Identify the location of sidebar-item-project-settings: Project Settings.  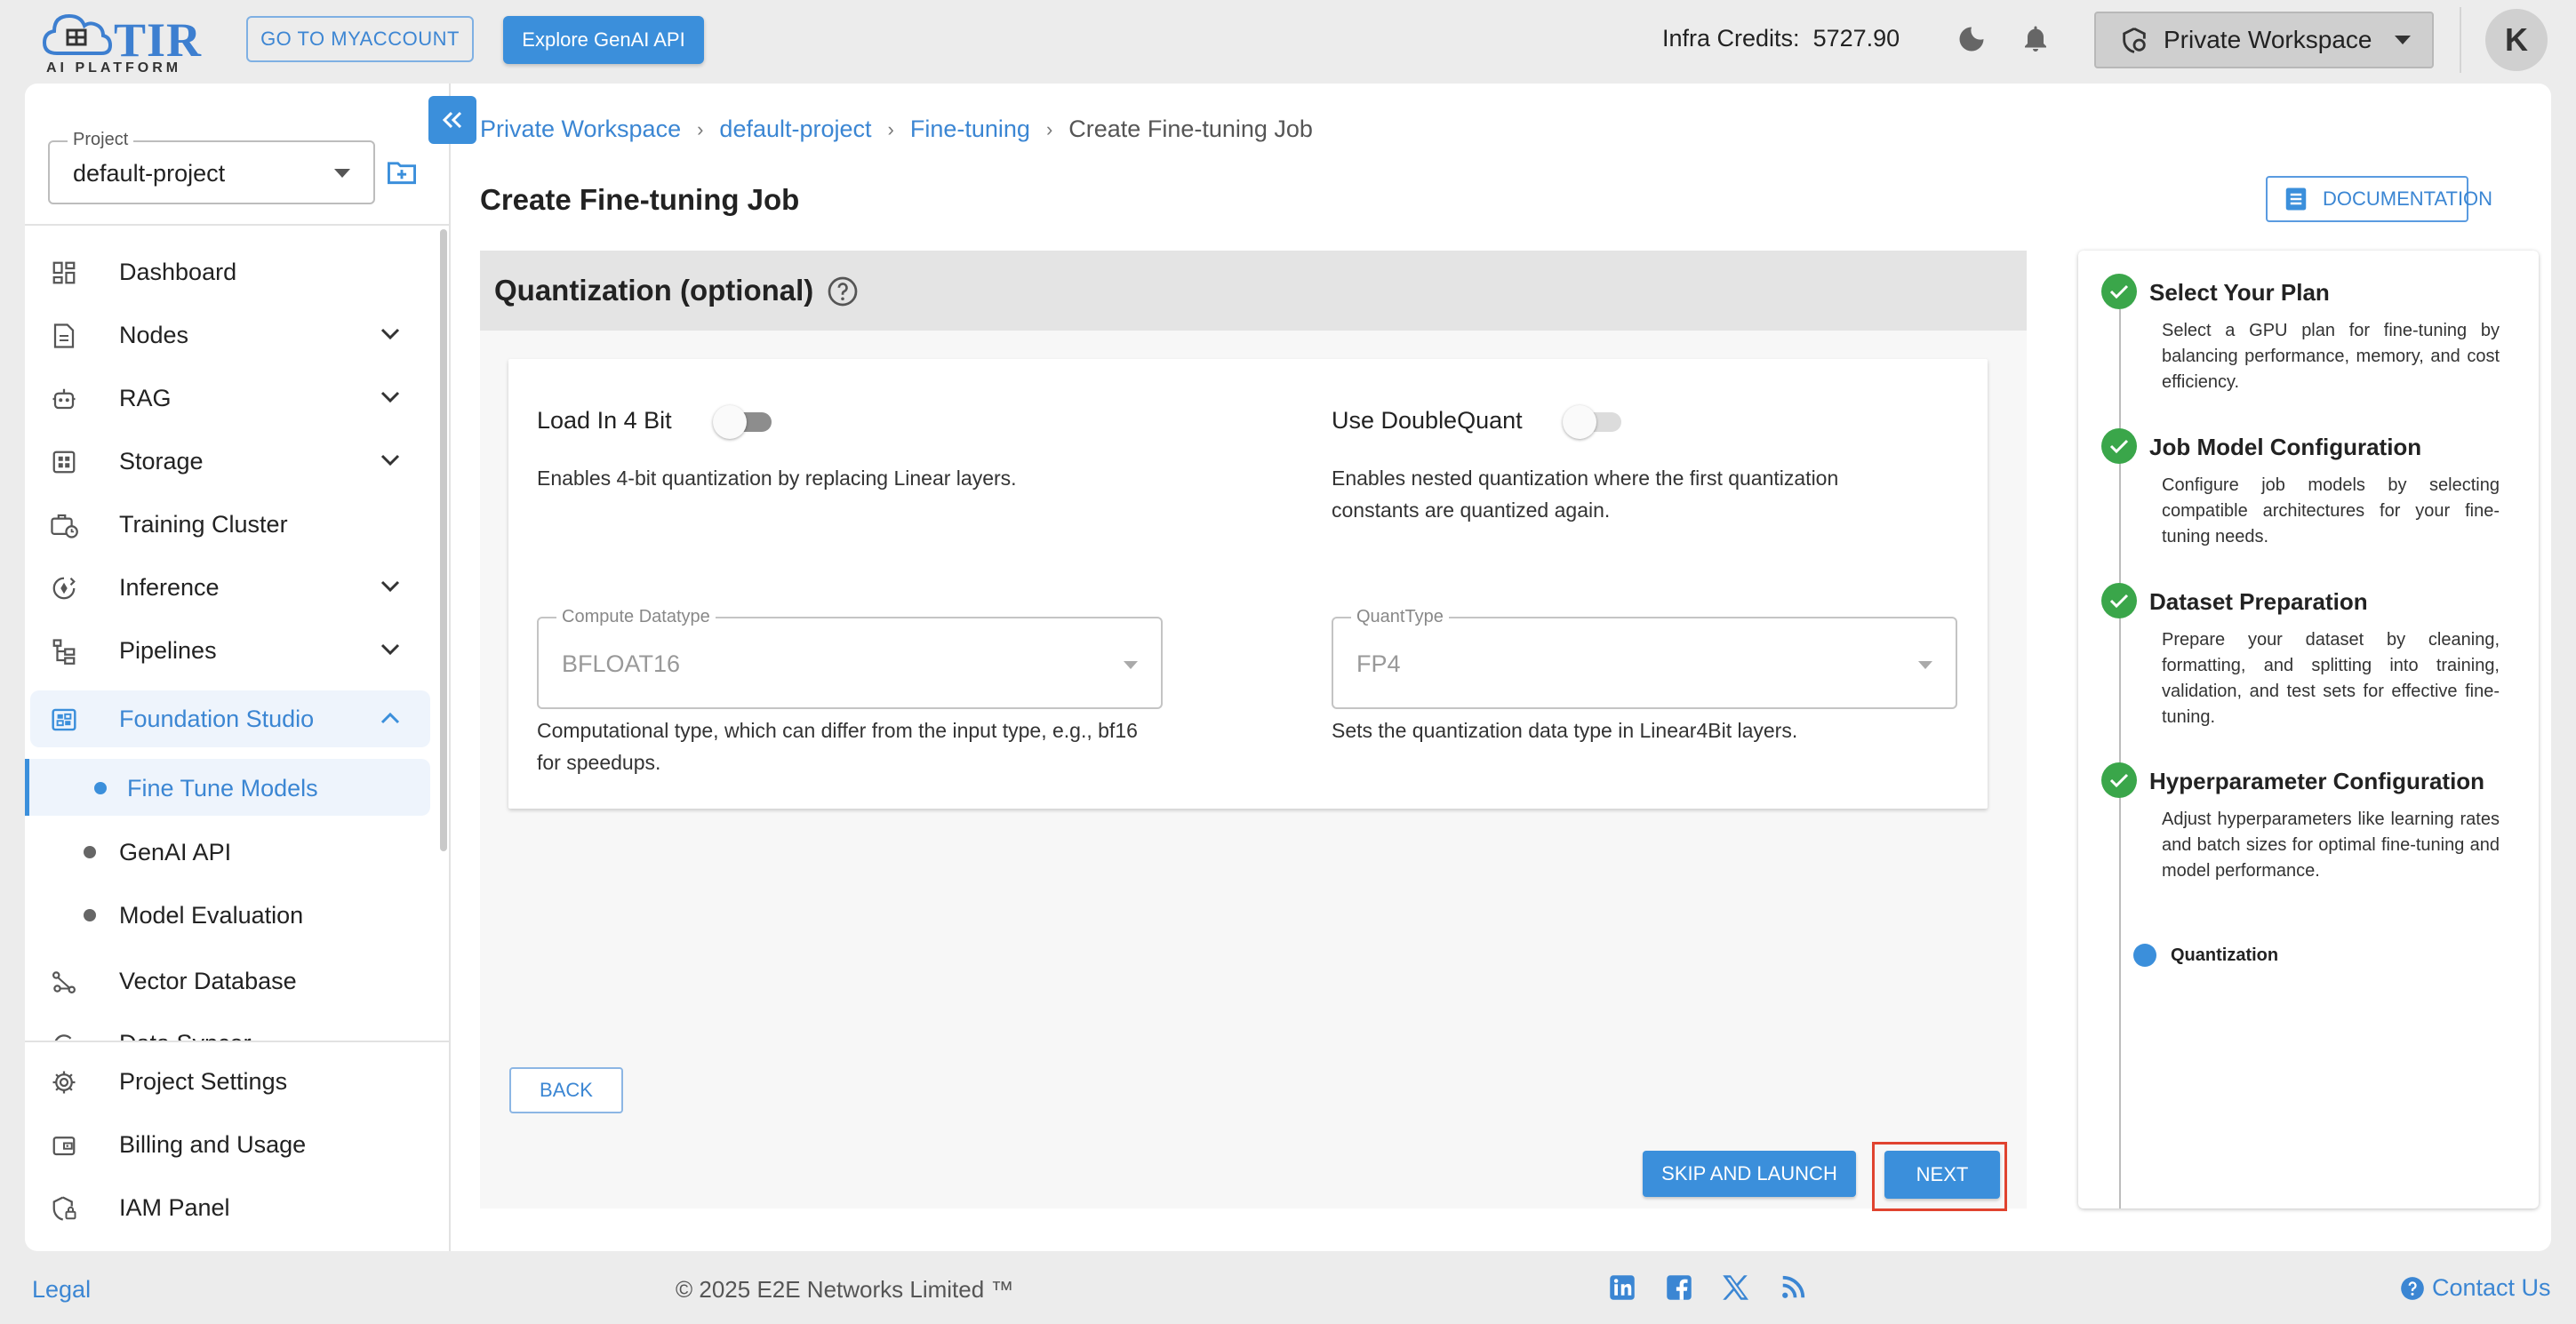
(227, 1081).